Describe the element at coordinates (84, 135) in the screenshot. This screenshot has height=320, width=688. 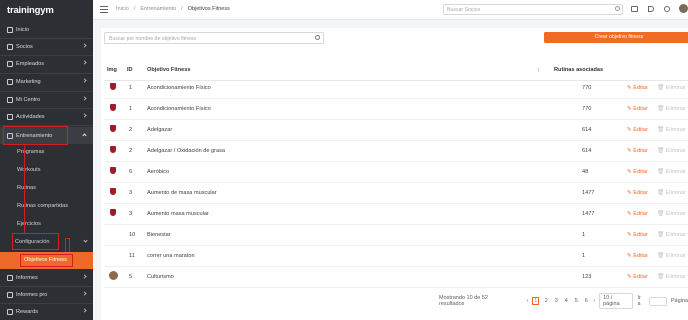
I see `chevron-up-icon` at that location.